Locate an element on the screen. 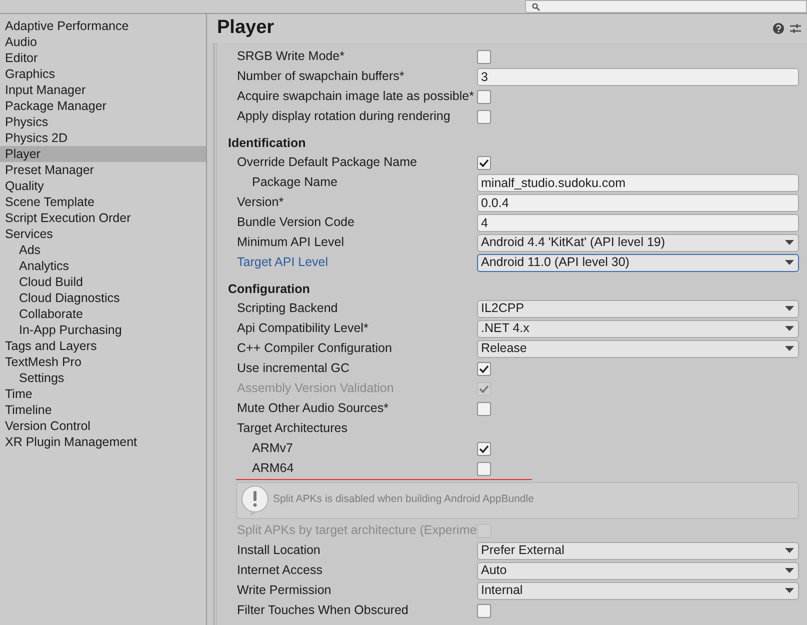 This screenshot has height=625, width=807. sidebar-item: Input Manager is located at coordinates (103, 90).